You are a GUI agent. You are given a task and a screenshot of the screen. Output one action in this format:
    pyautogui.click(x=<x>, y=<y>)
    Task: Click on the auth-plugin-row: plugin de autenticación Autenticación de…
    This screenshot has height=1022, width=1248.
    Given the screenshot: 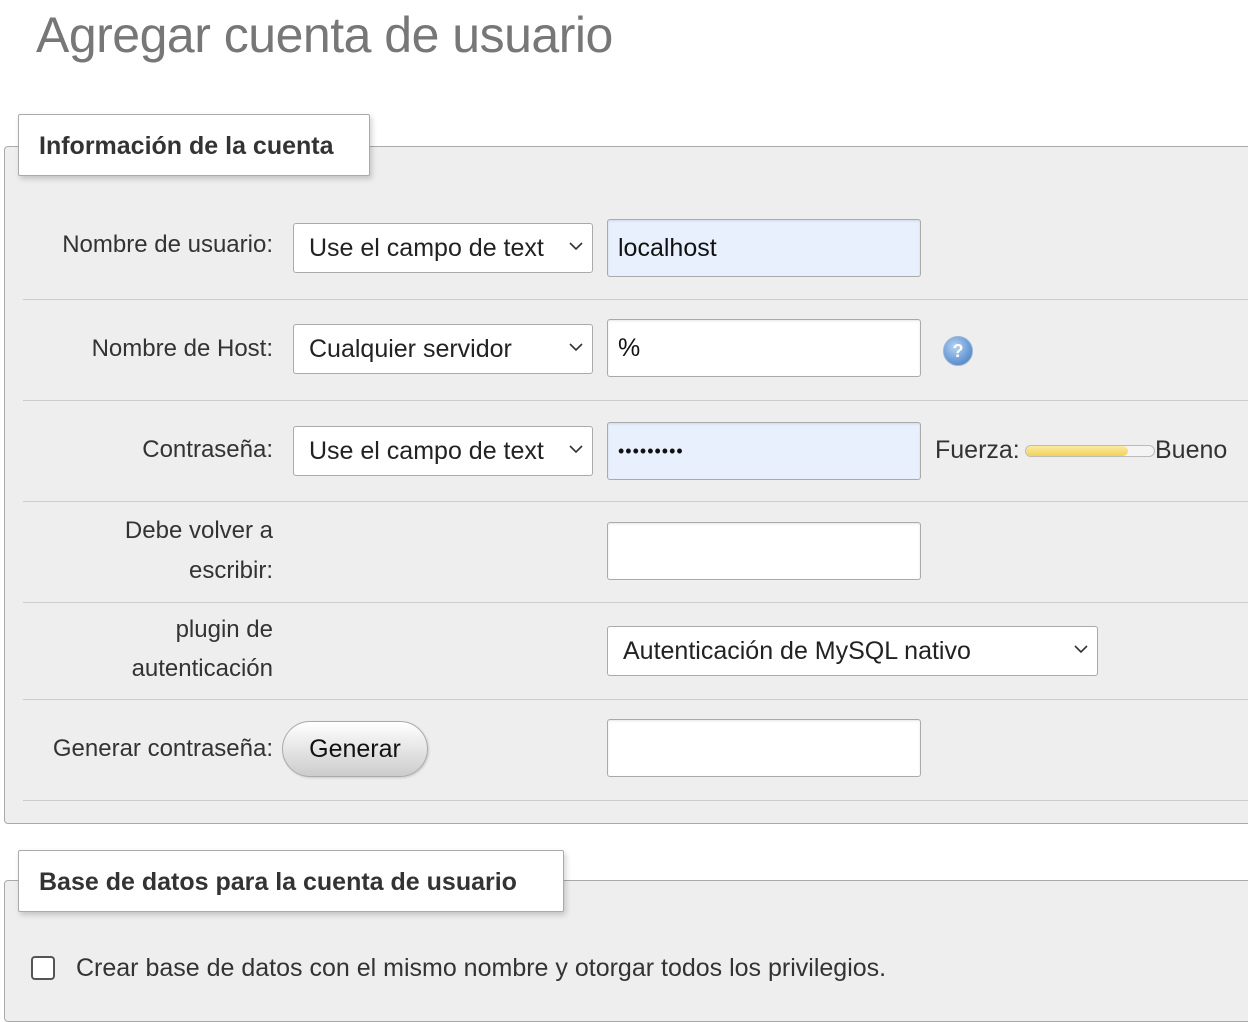 What is the action you would take?
    pyautogui.click(x=635, y=651)
    